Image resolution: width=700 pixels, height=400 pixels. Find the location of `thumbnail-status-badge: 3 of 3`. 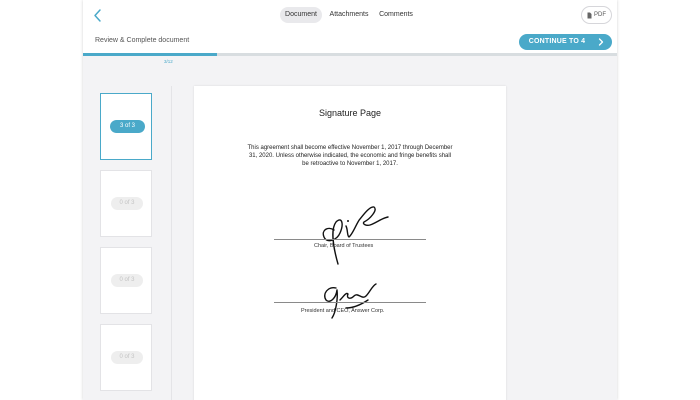

thumbnail-status-badge: 3 of 3 is located at coordinates (127, 126).